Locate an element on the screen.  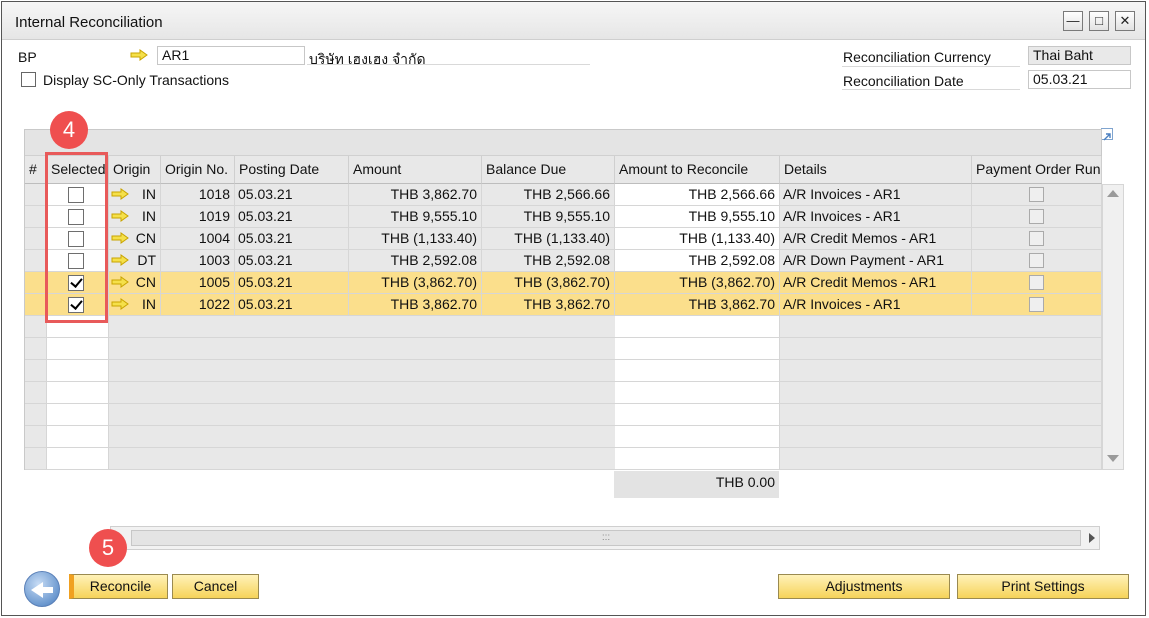
origin-no-cell: 1022 is located at coordinates (198, 304).